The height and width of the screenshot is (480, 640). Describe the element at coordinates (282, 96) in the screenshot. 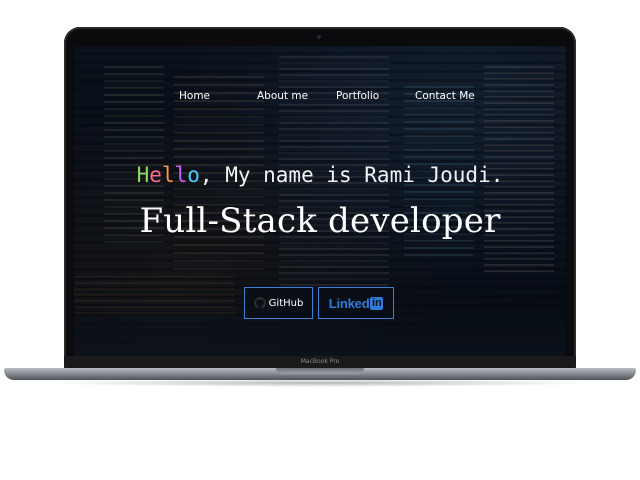

I see `nav-about-me: About me` at that location.